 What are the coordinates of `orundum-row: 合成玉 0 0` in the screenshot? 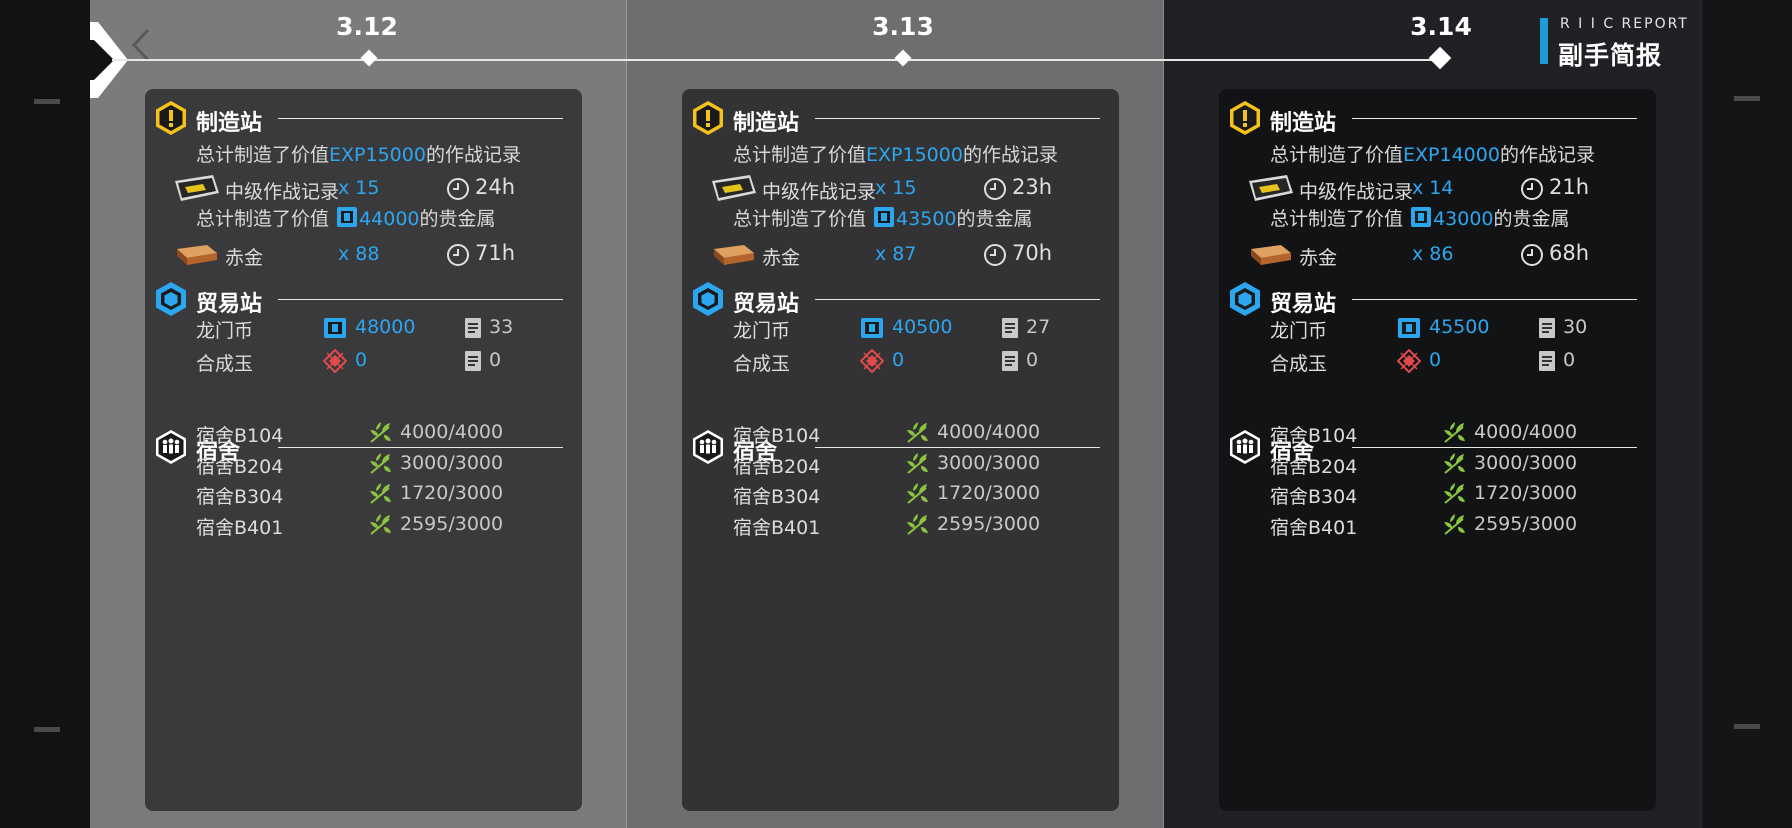 It's located at (411, 361).